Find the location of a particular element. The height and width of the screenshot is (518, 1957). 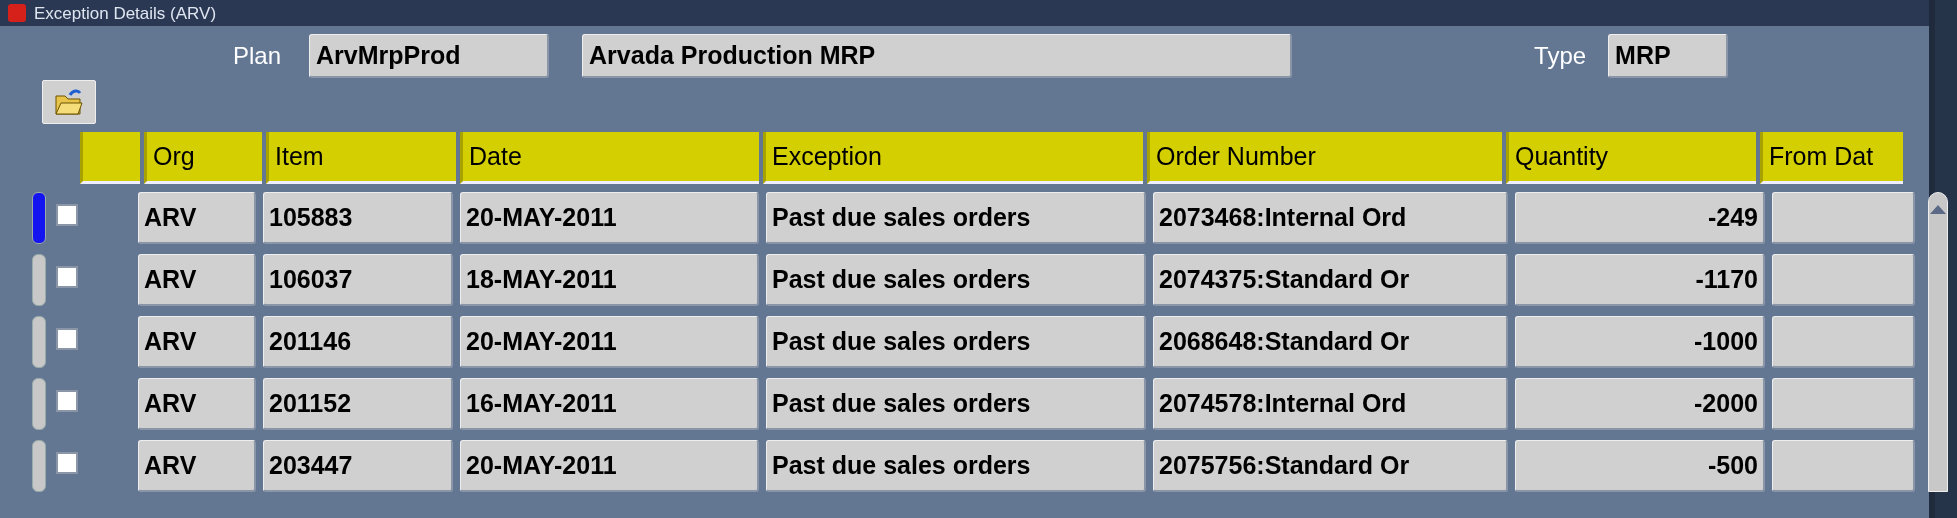

item-cell: 105883 is located at coordinates (358, 218).